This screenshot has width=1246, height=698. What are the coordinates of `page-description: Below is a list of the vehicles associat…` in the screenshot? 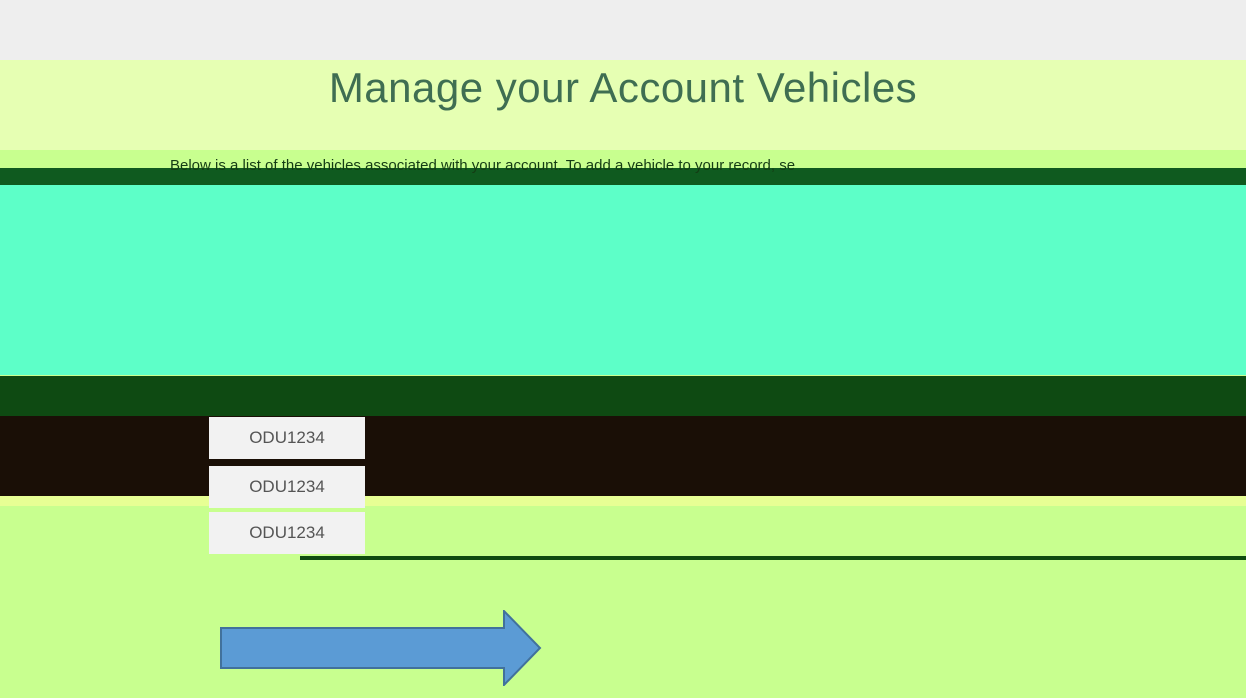 It's located at (483, 165).